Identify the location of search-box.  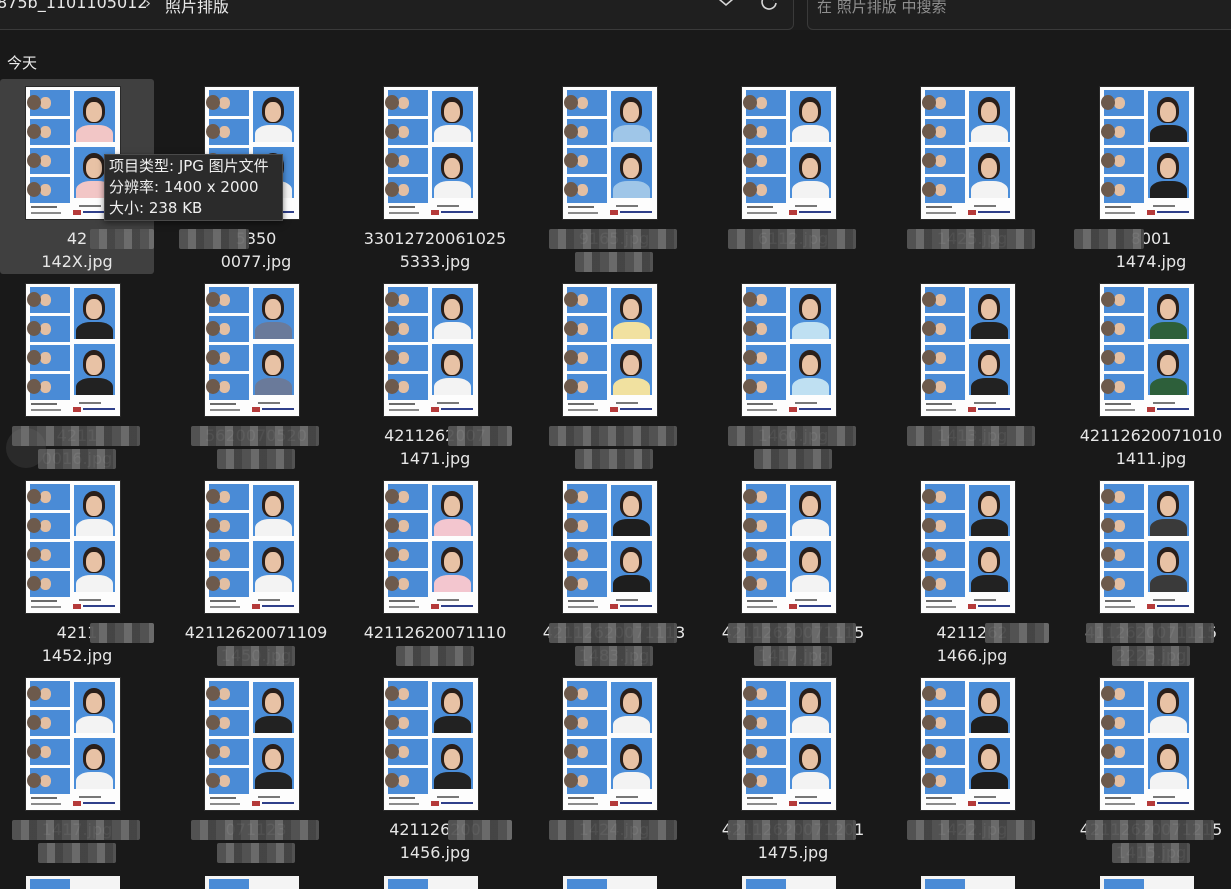
(1019, 15).